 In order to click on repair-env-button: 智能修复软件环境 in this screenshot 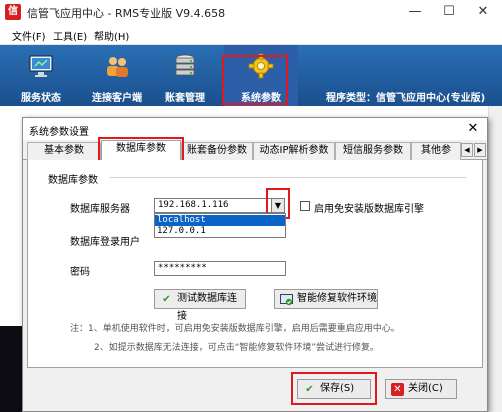, I will do `click(326, 299)`.